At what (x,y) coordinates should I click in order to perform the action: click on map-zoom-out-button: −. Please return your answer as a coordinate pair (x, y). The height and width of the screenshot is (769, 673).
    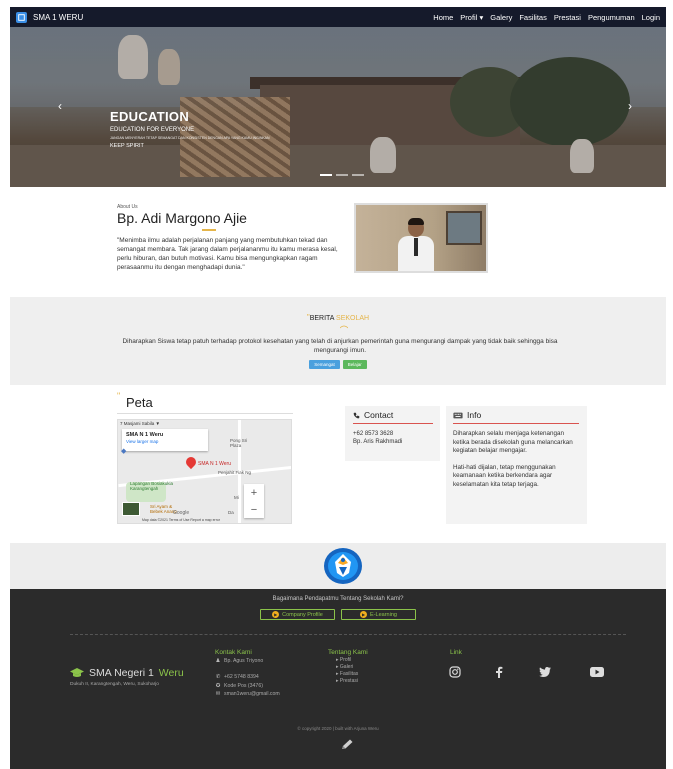
    Looking at the image, I should click on (254, 510).